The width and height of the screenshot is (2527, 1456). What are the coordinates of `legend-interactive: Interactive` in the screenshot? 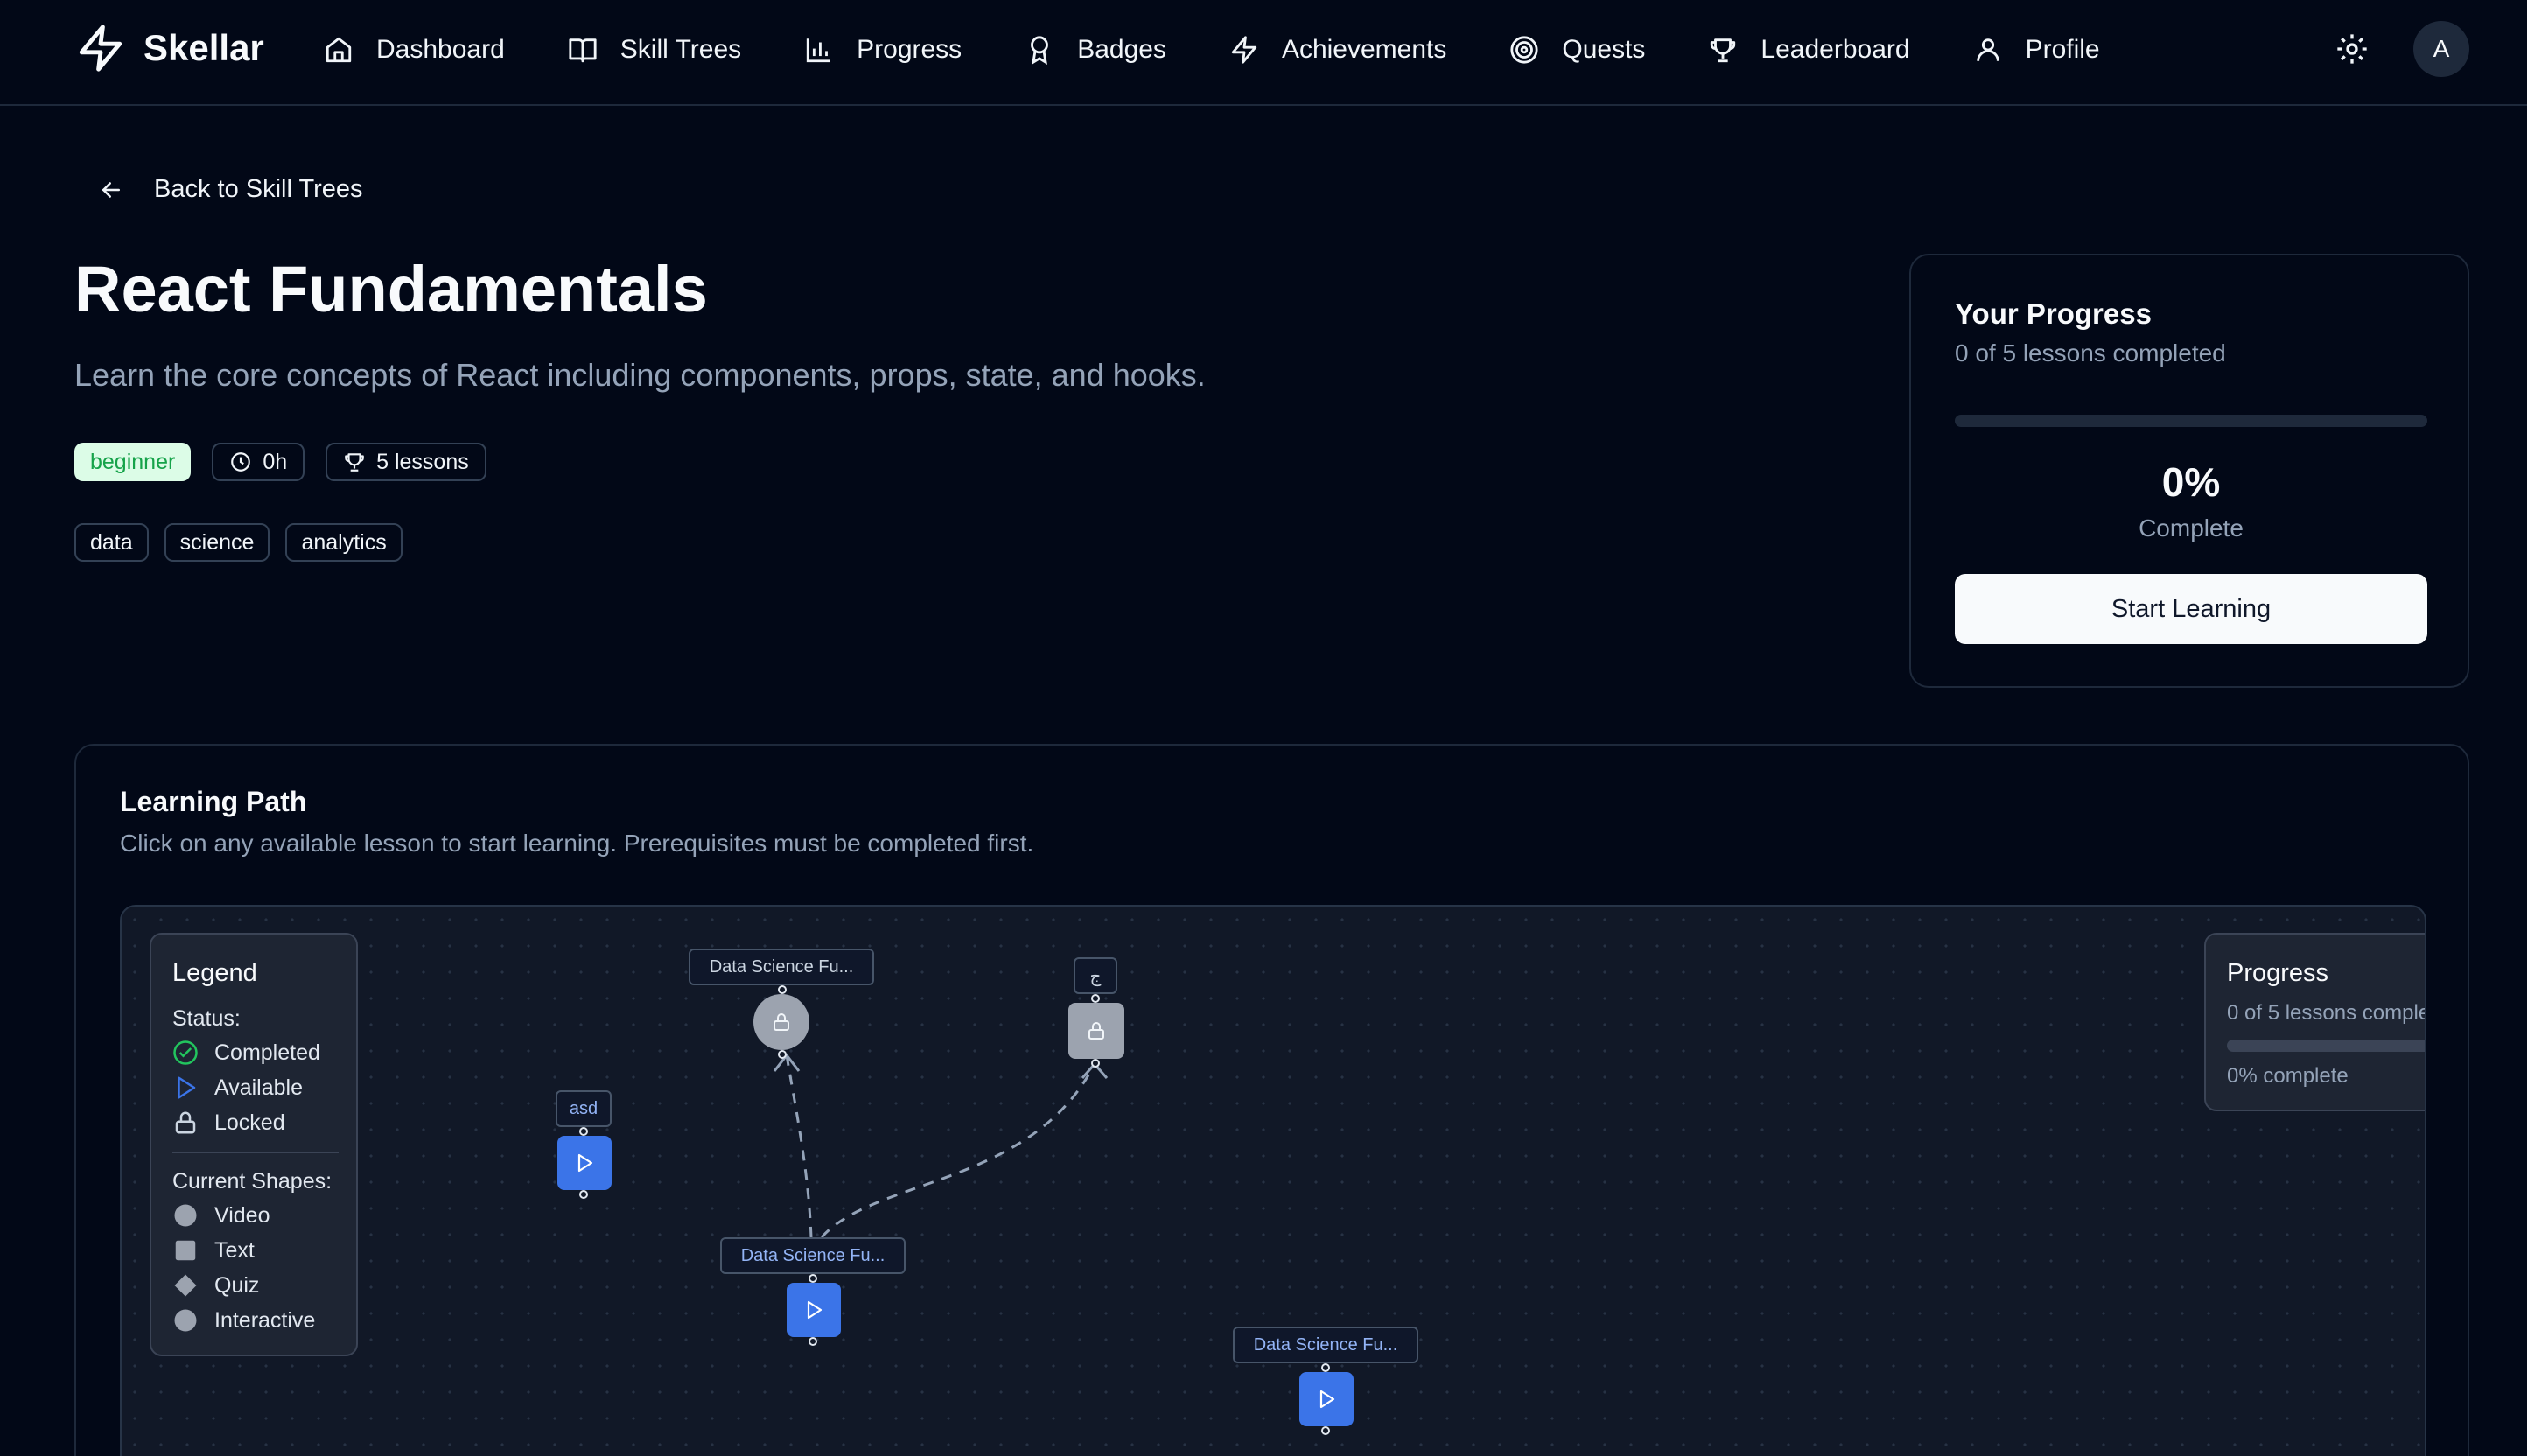 It's located at (243, 1320).